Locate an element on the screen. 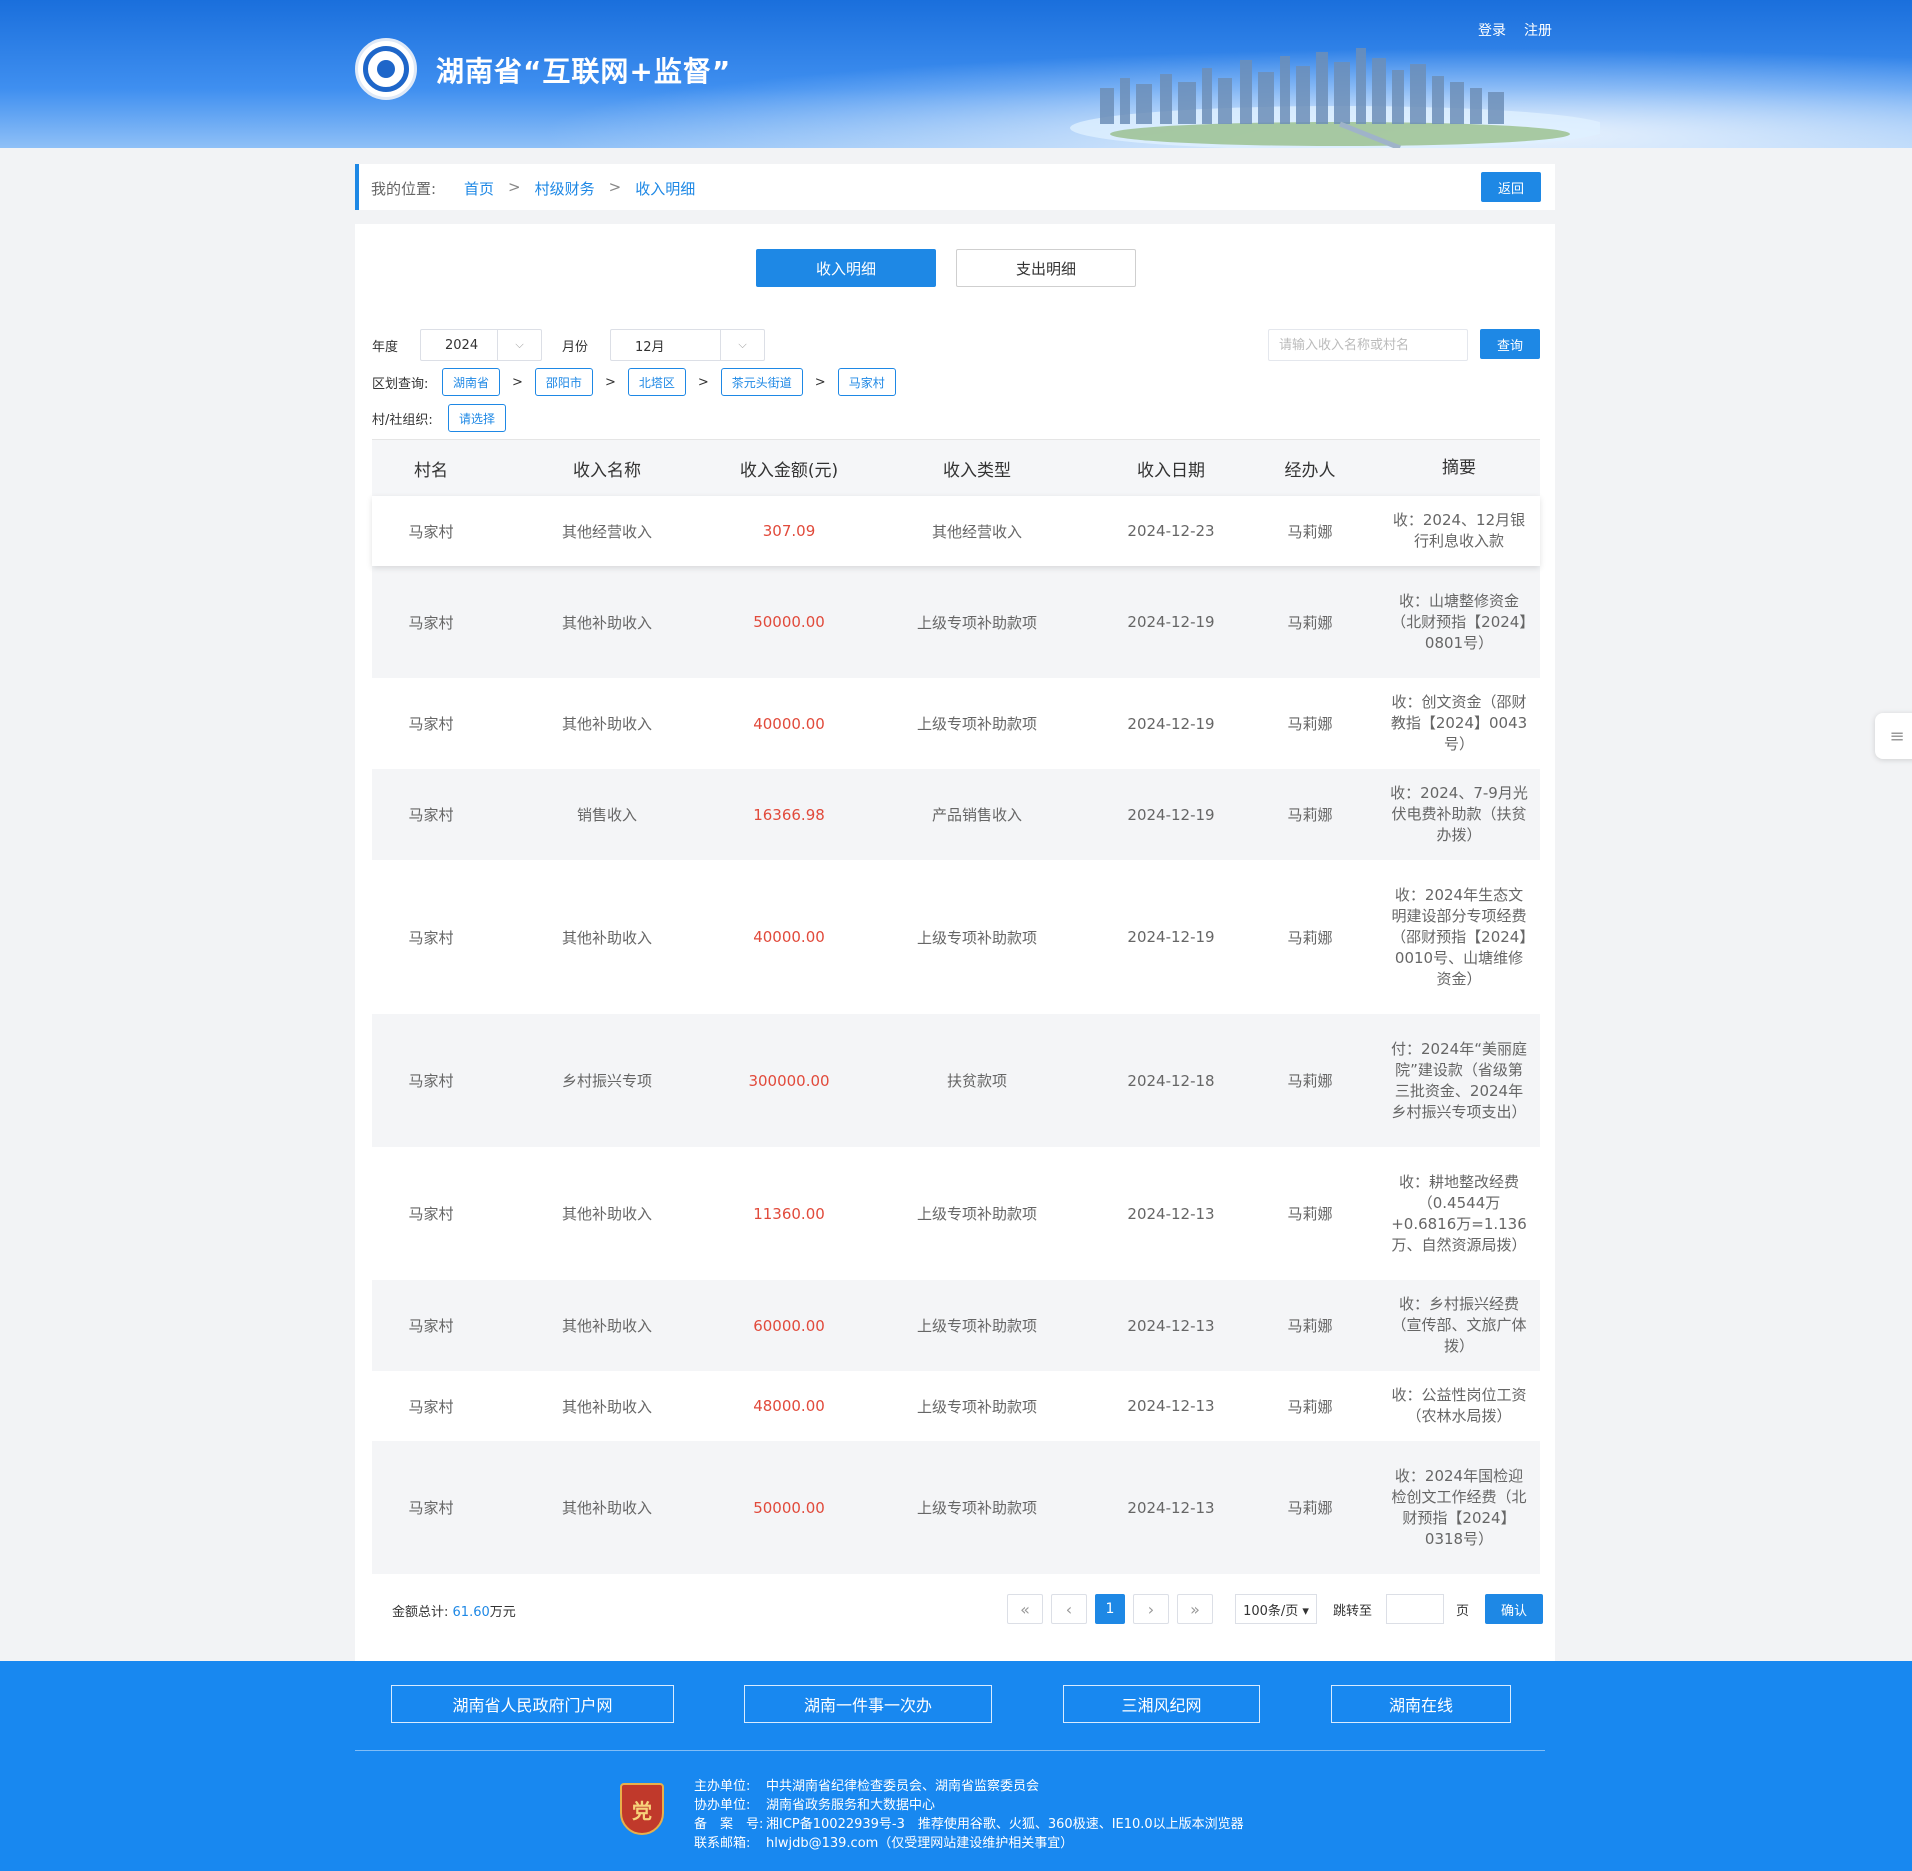 The width and height of the screenshot is (1912, 1871). region-filter-row: 区划查询: 湖南省 > 邵阳市 > 北塔区 > 茶元头街道 > 马家村 is located at coordinates (634, 382).